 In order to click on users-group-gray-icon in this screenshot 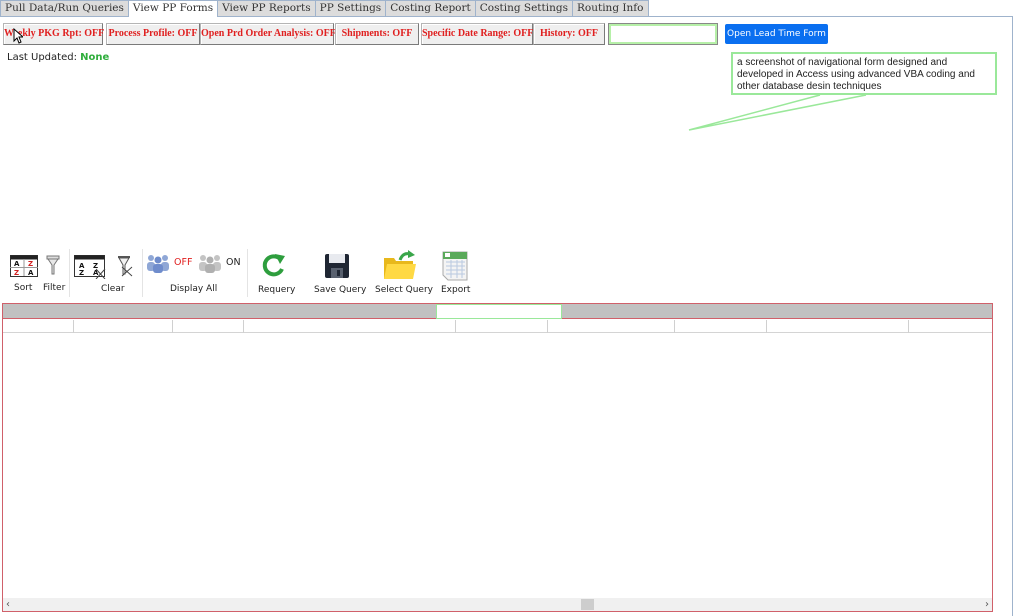, I will do `click(210, 264)`.